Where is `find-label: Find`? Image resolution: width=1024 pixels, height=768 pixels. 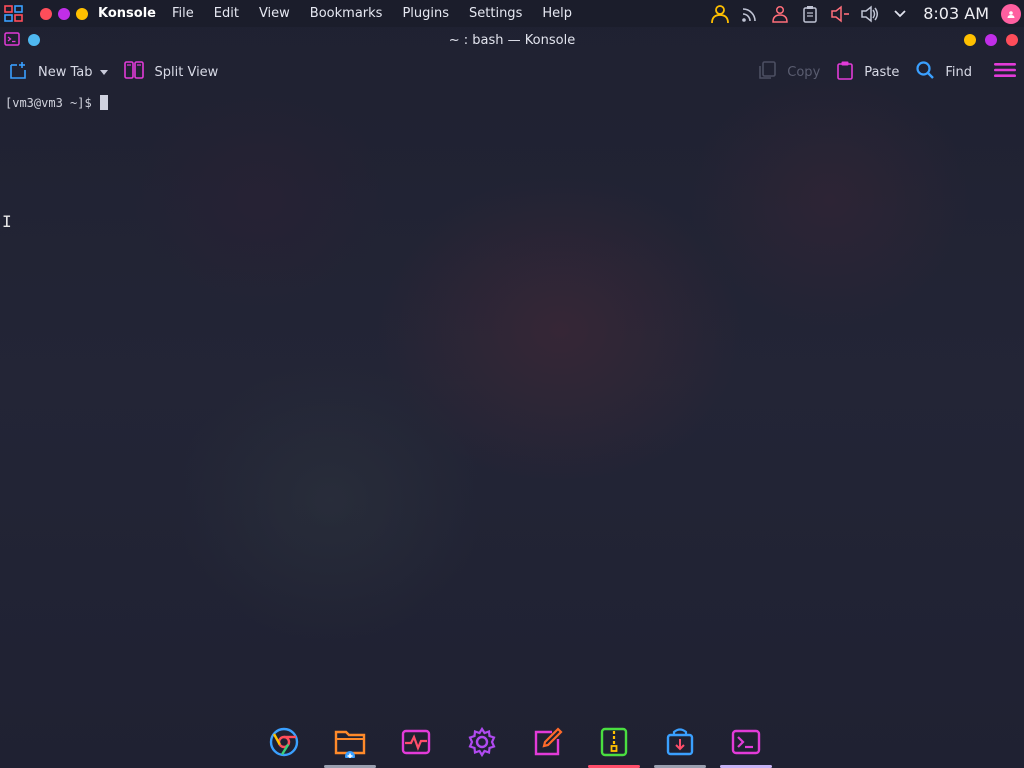 find-label: Find is located at coordinates (958, 72).